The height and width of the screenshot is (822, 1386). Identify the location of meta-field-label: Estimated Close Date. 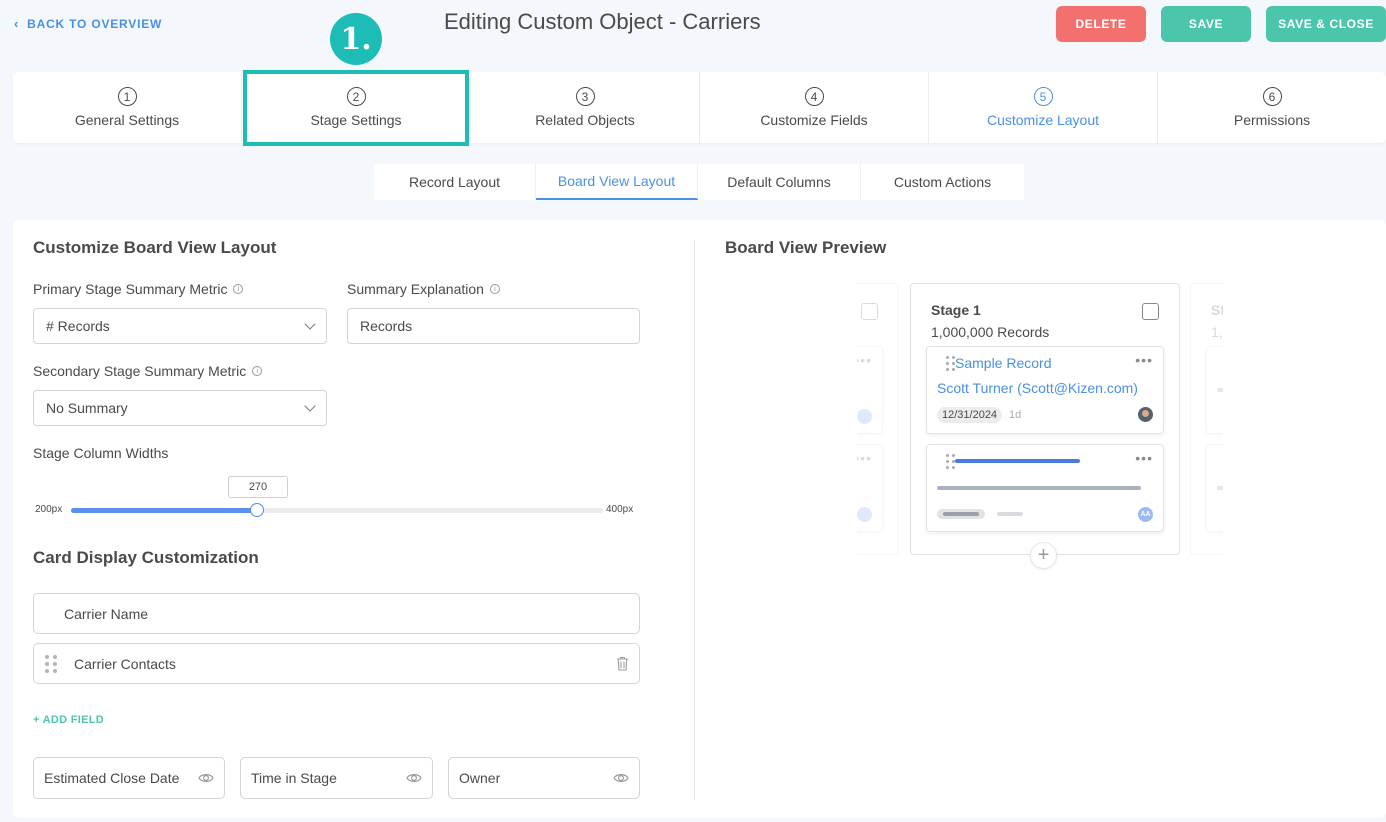
(112, 778).